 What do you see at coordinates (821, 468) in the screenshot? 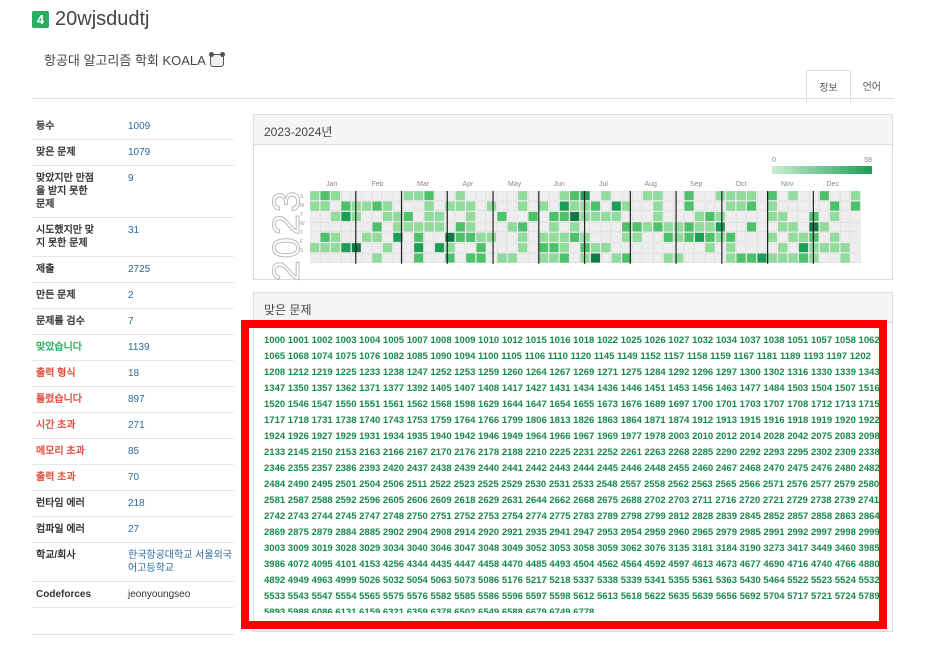
I see `problem-link: 2476` at bounding box center [821, 468].